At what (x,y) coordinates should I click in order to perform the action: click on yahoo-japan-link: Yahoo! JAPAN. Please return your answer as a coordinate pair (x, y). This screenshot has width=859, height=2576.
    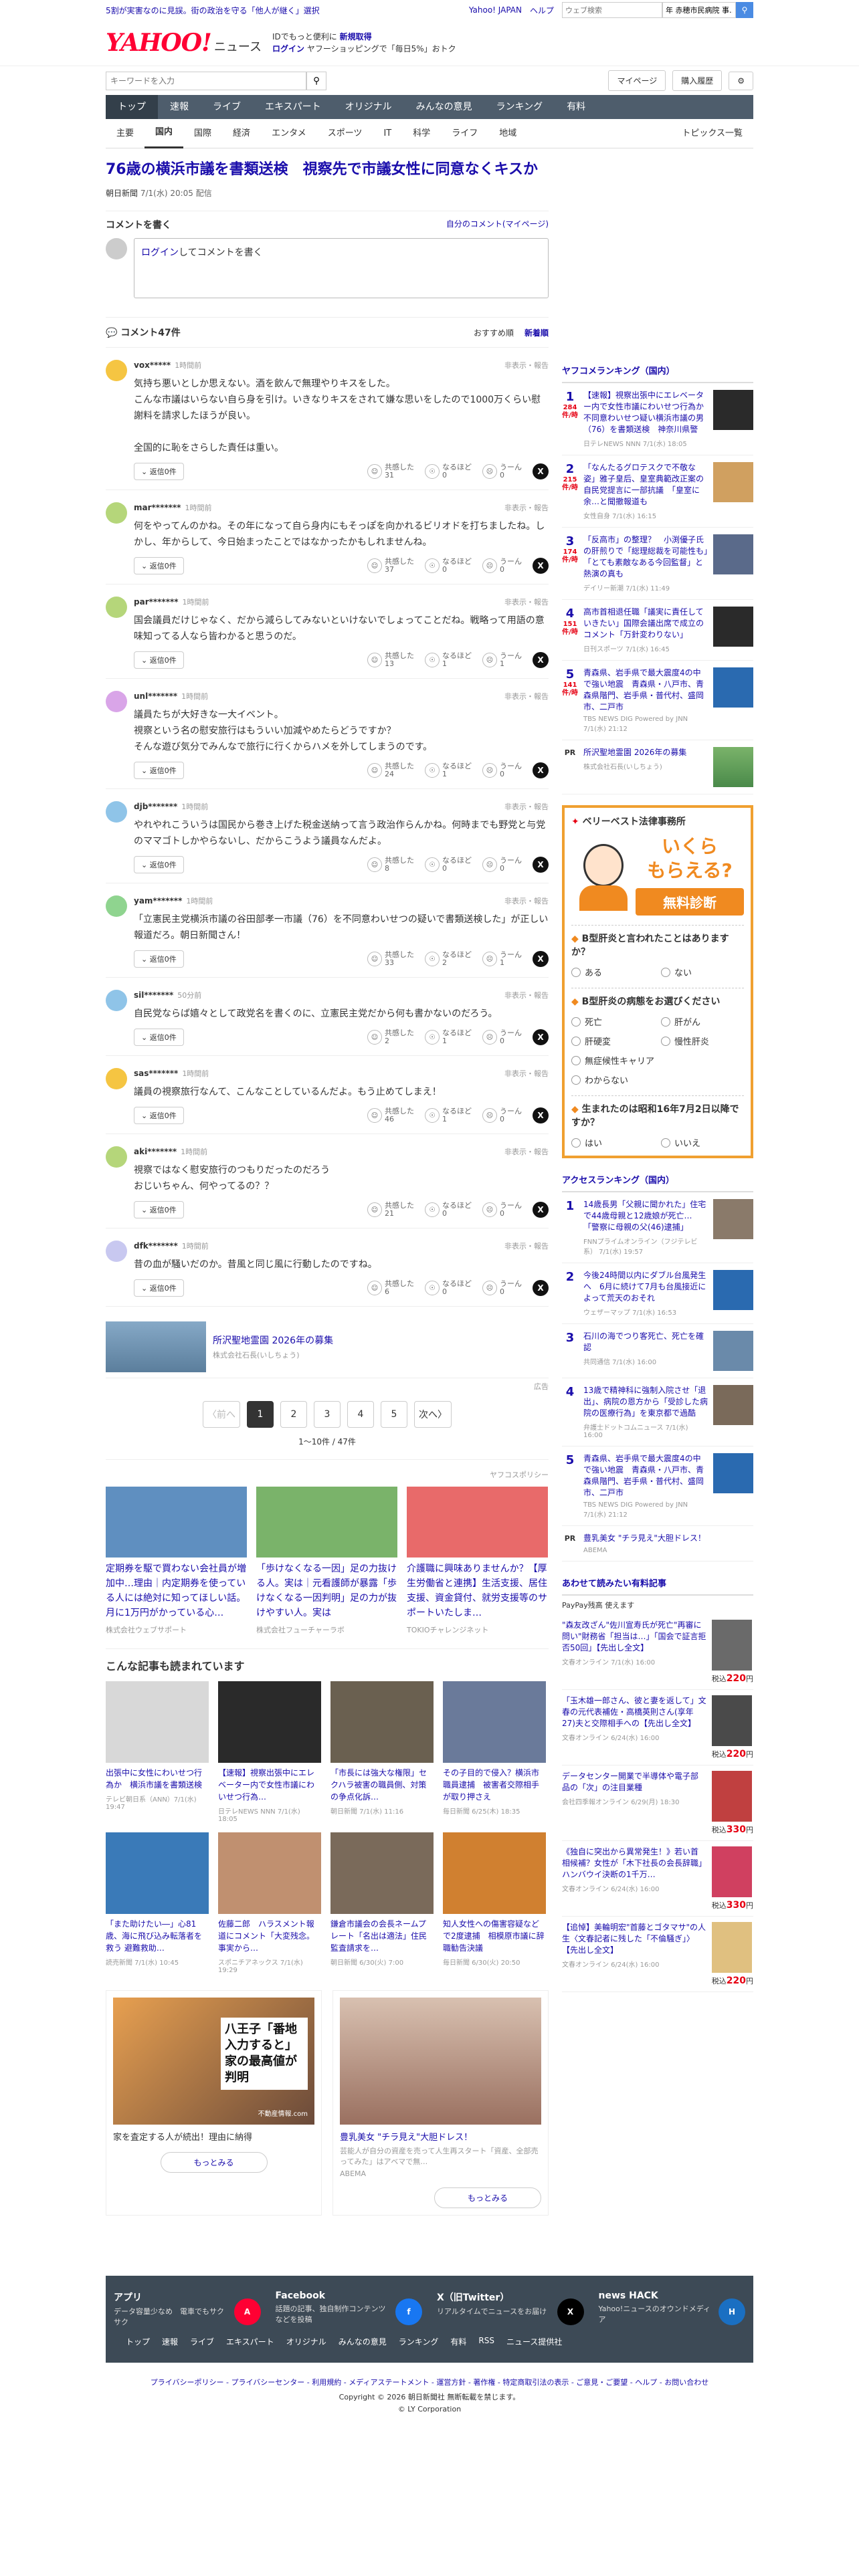
    Looking at the image, I should click on (495, 10).